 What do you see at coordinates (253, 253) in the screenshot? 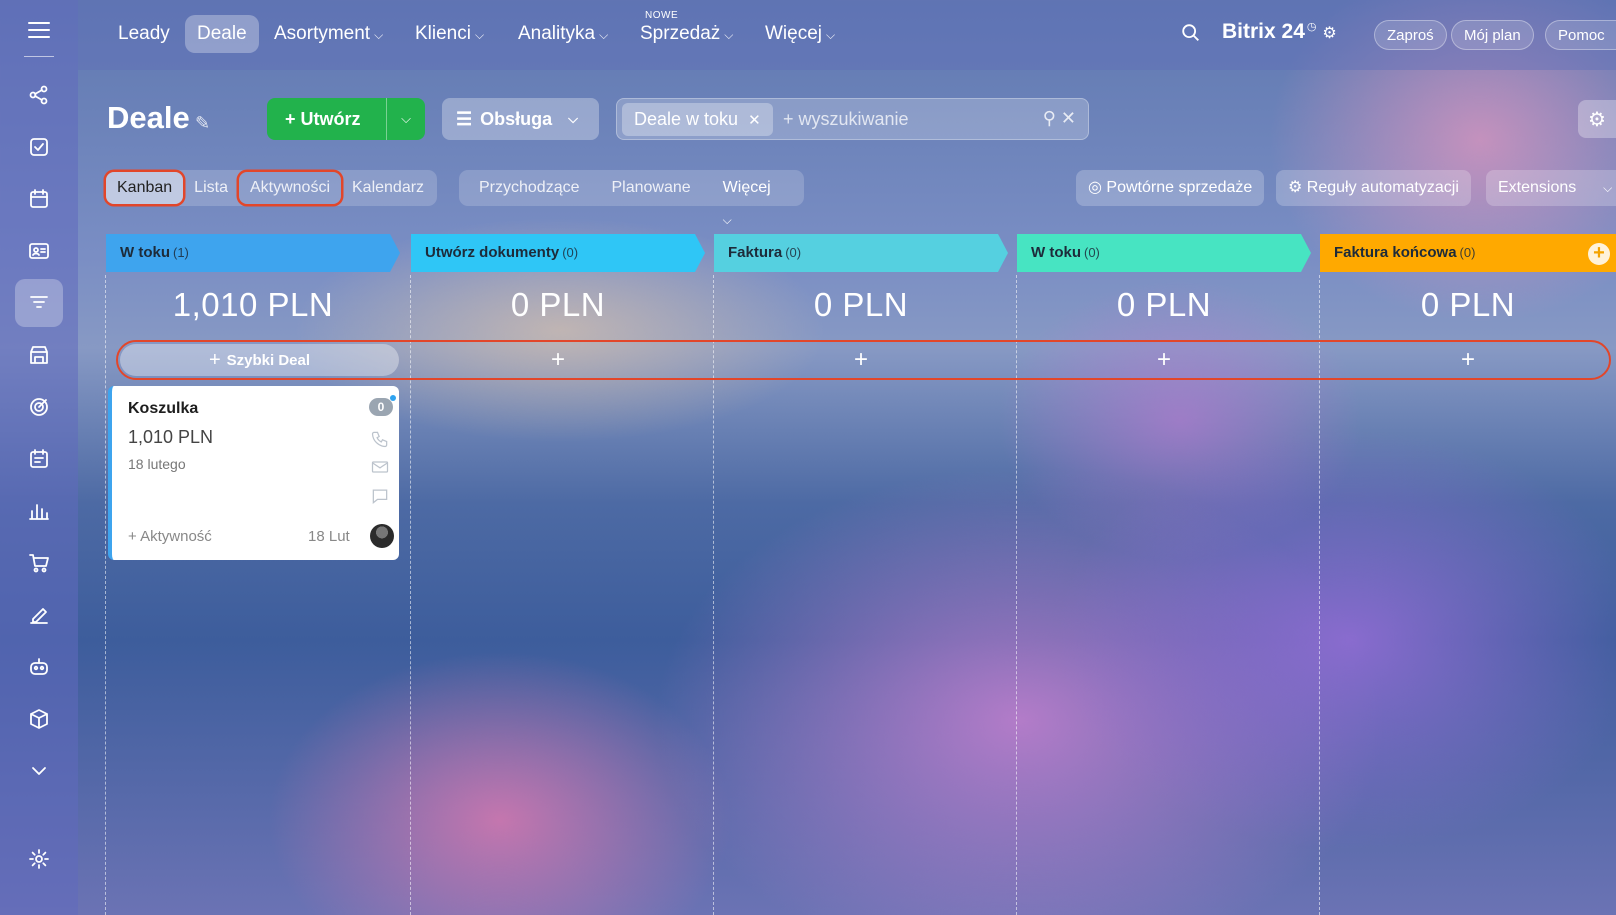
I see `column-header: W toku (1)` at bounding box center [253, 253].